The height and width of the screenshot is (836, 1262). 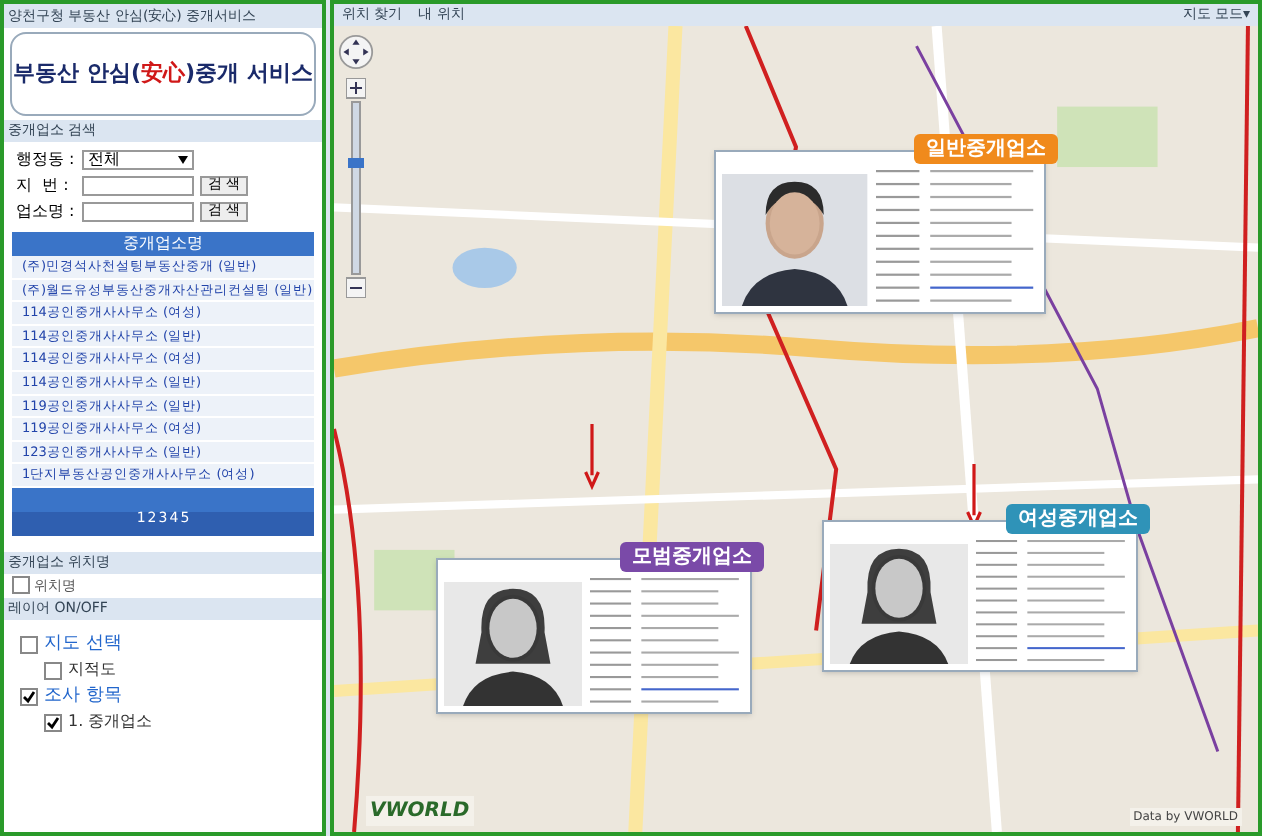 I want to click on tree-label: 지적도, so click(x=92, y=670).